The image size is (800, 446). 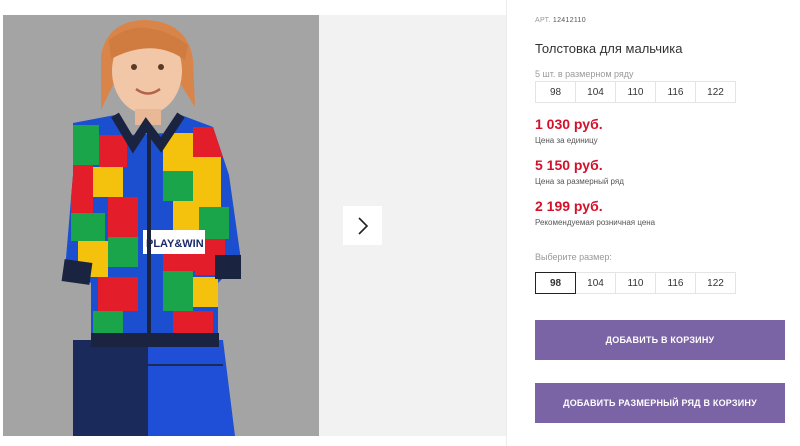 I want to click on column-divider, so click(x=506, y=223).